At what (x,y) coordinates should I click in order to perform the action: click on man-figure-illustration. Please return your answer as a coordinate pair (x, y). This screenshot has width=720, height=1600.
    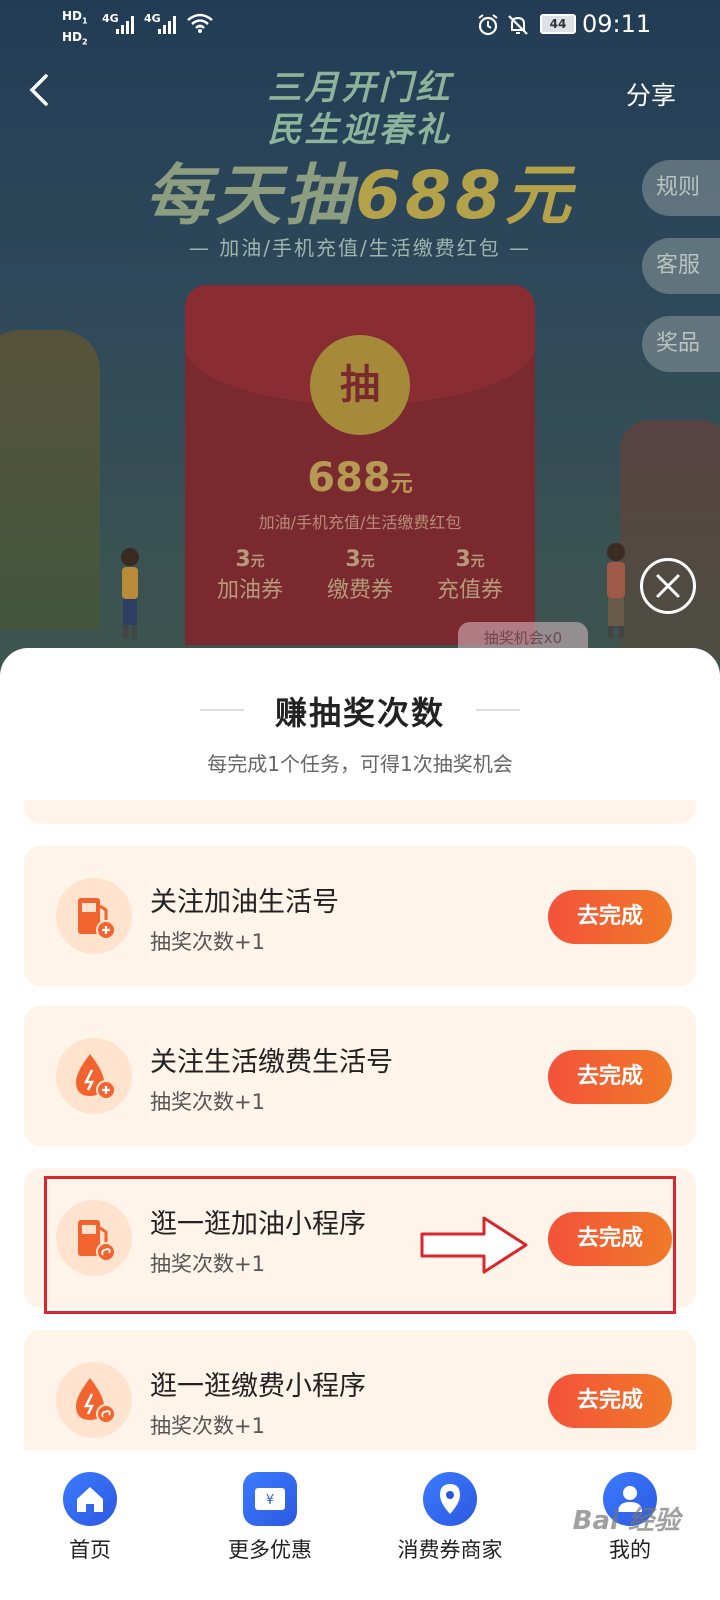
    Looking at the image, I should click on (616, 590).